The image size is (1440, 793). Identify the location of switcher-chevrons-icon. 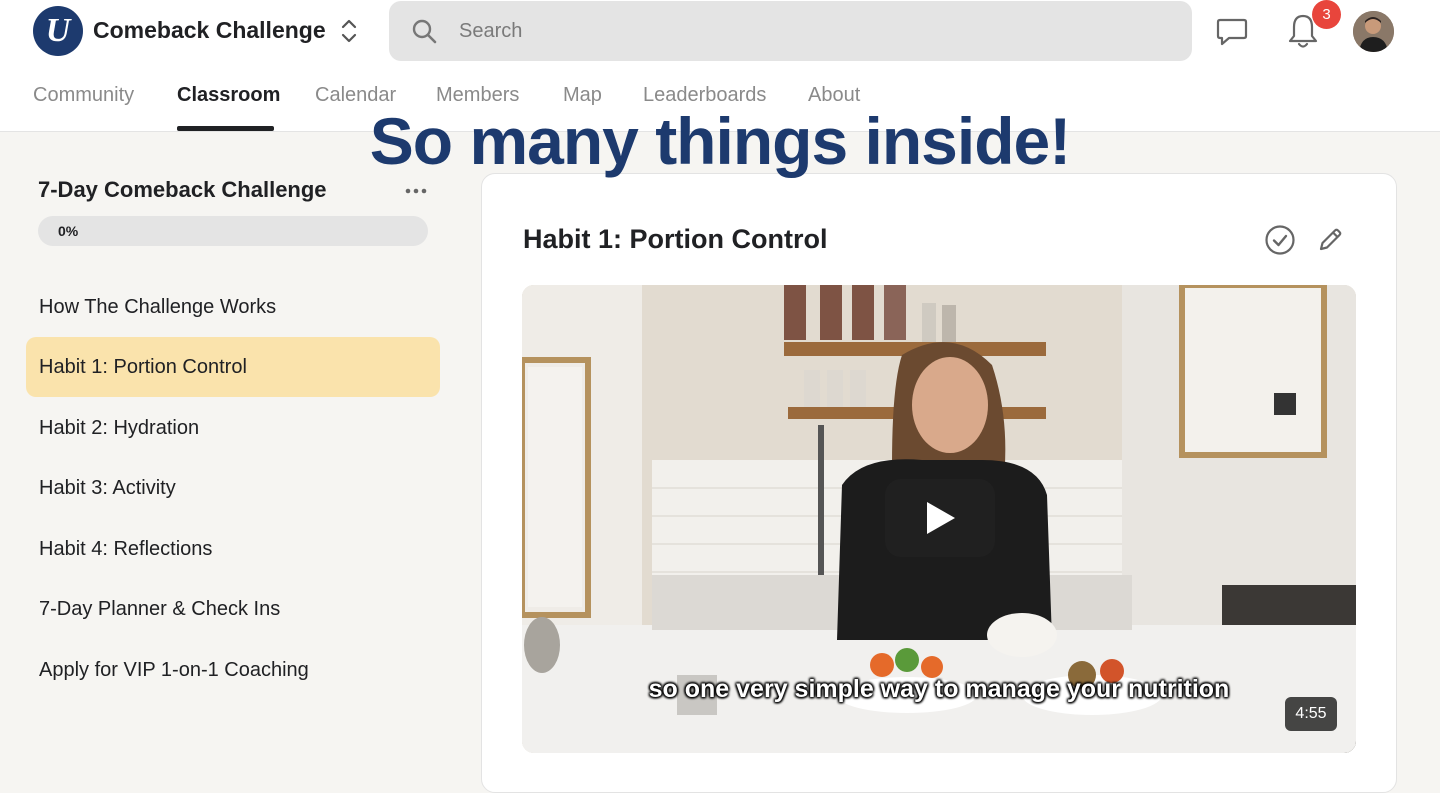
(349, 31).